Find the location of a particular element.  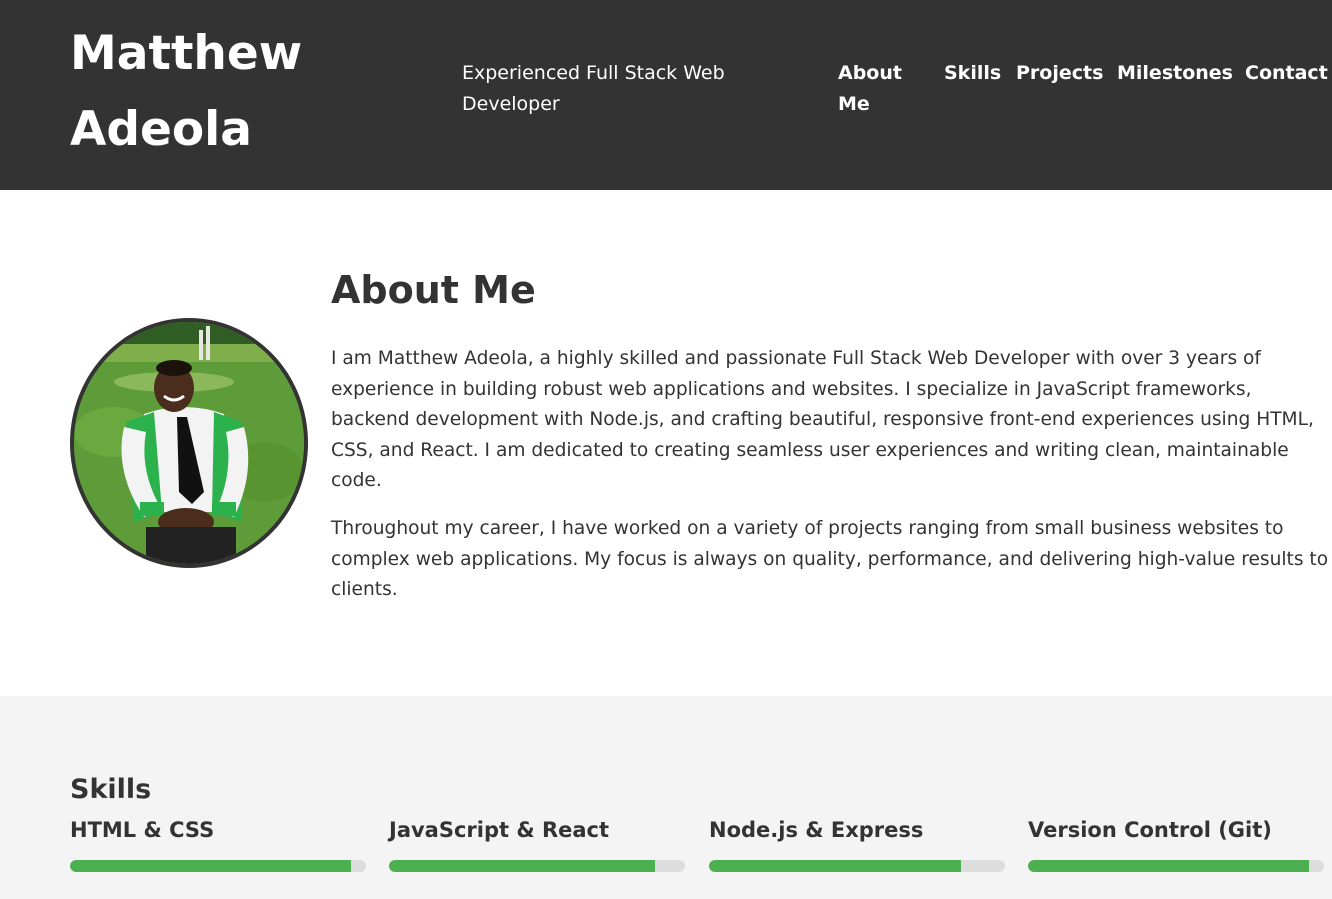

profile-photo is located at coordinates (189, 443).